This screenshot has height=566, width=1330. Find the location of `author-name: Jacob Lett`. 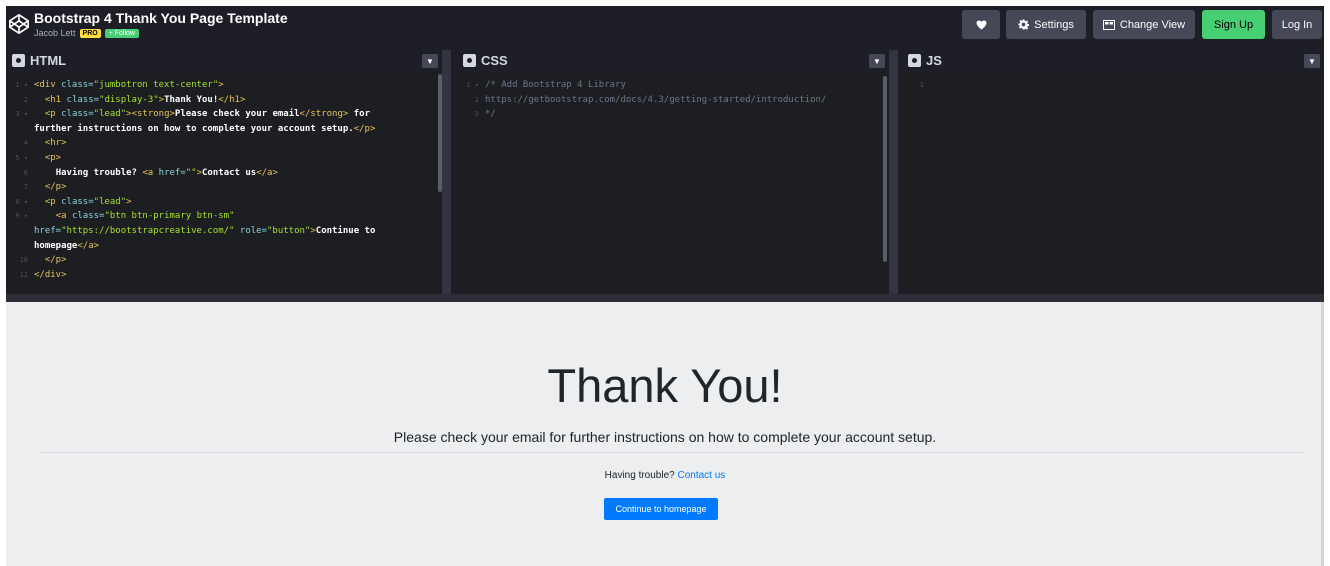

author-name: Jacob Lett is located at coordinates (55, 33).